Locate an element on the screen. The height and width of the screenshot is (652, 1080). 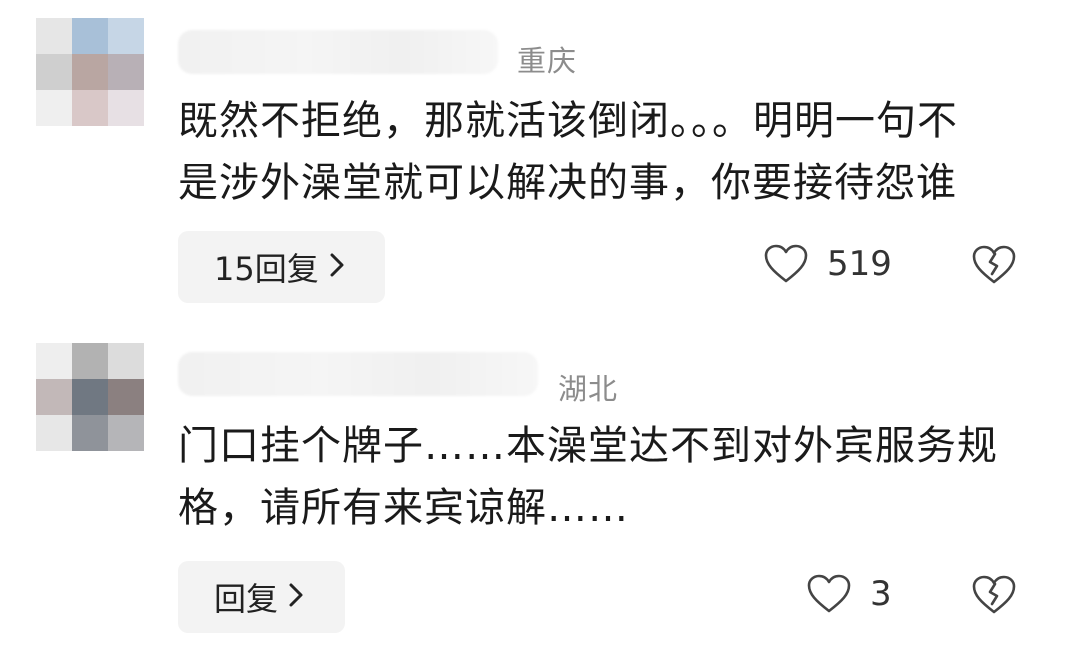
like-button: 519 is located at coordinates (827, 264).